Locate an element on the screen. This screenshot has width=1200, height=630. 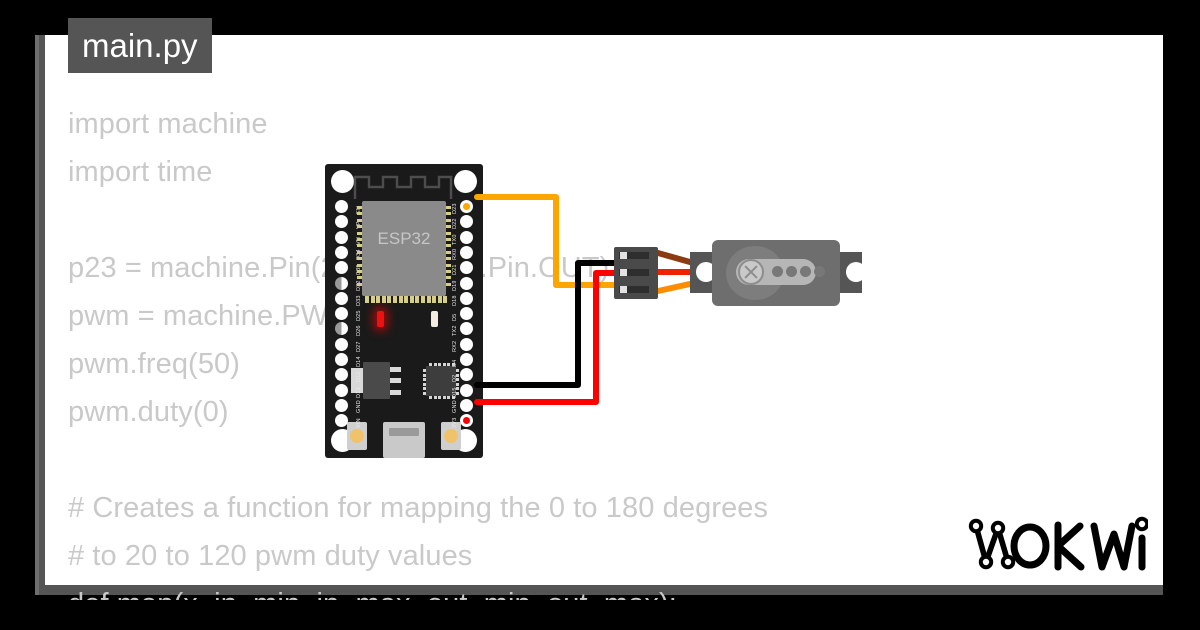
servo-hub is located at coordinates (751, 272).